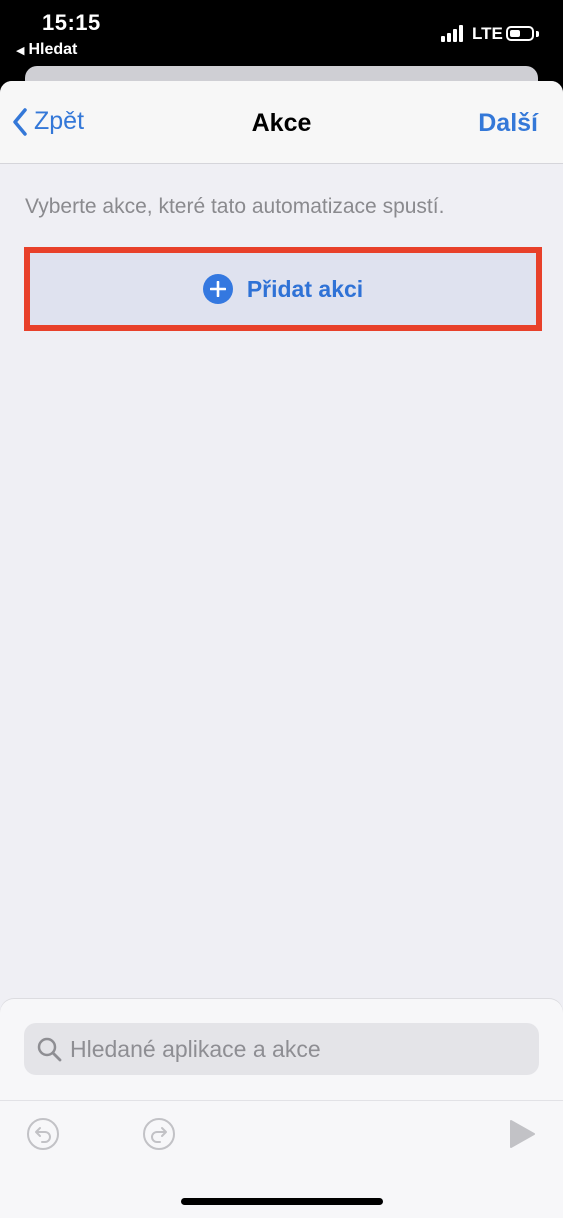  What do you see at coordinates (195, 1048) in the screenshot?
I see `search-placeholder: Hledané aplikace a akce` at bounding box center [195, 1048].